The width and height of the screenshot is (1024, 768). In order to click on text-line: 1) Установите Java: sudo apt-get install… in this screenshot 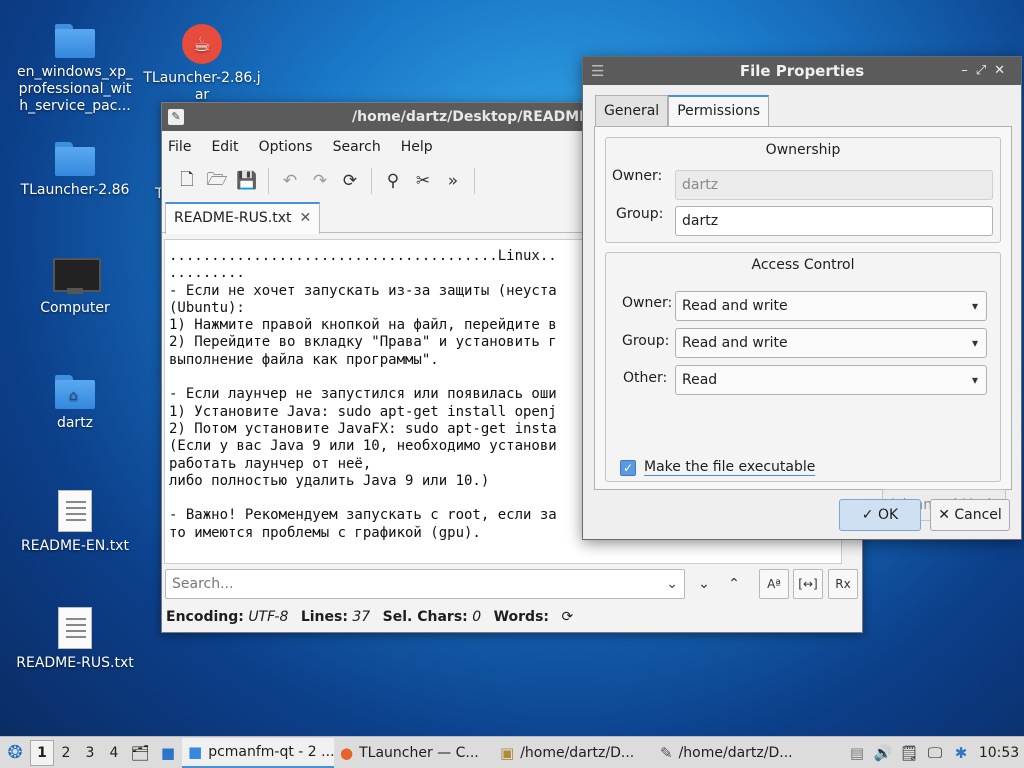, I will do `click(363, 411)`.